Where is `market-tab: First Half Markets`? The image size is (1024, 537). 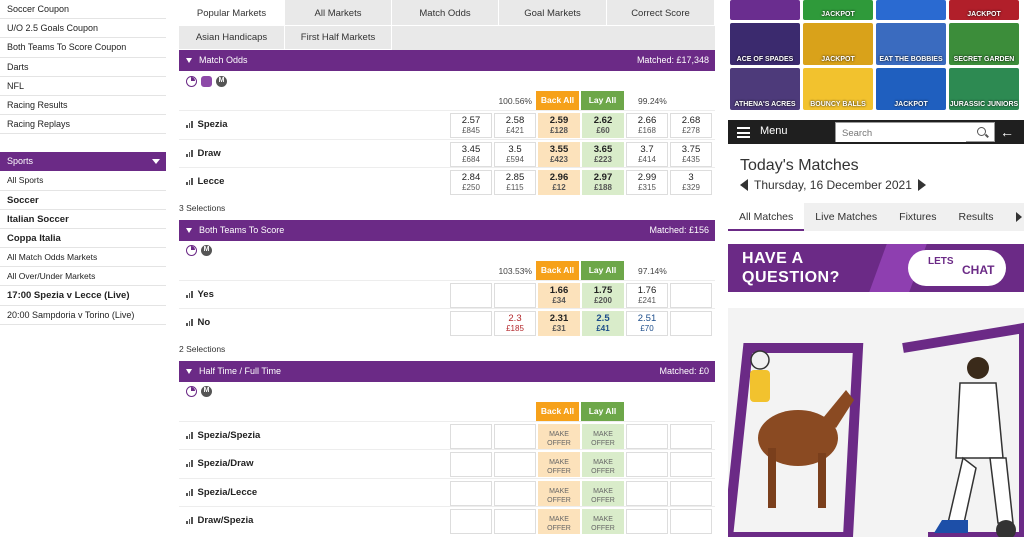 market-tab: First Half Markets is located at coordinates (338, 38).